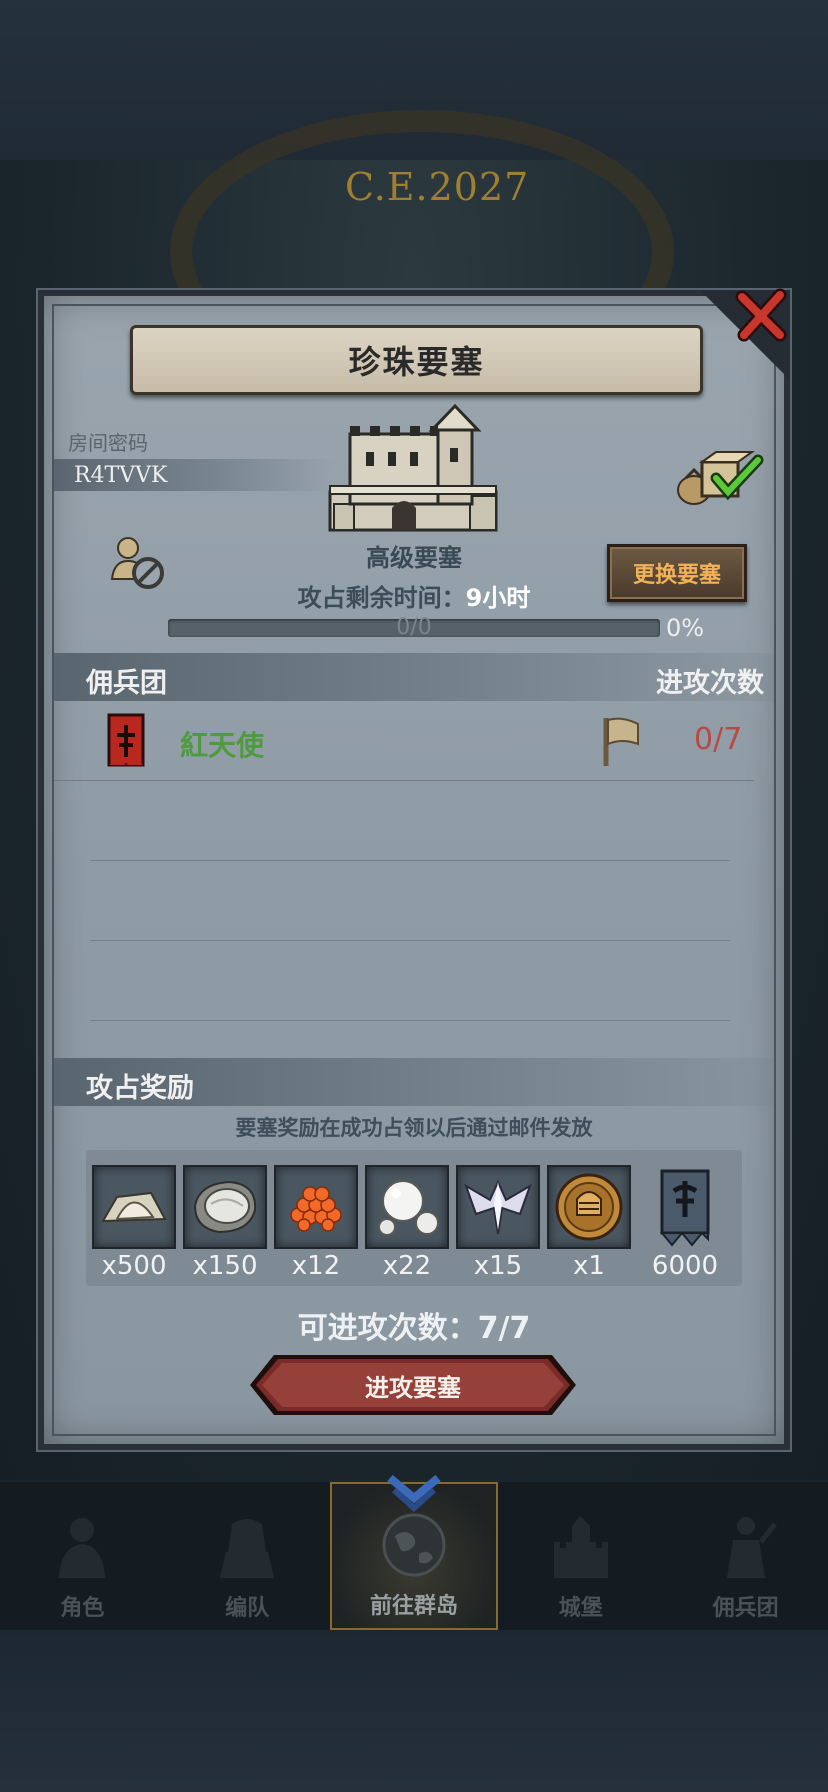 Image resolution: width=828 pixels, height=1792 pixels. I want to click on oyster-icon, so click(225, 1207).